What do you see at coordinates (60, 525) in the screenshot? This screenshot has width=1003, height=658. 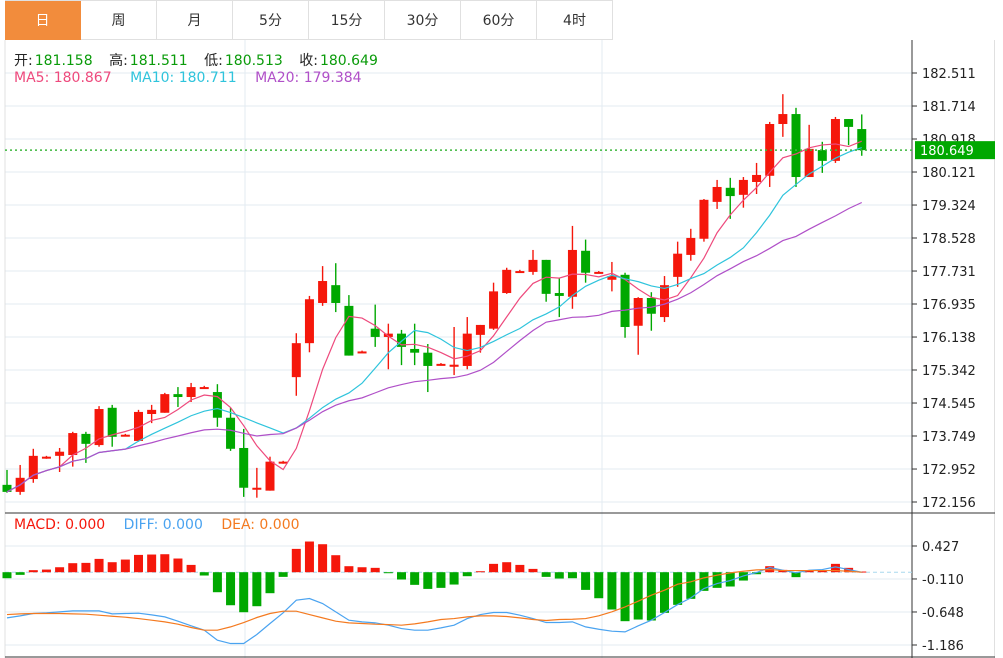 I see `macd-value: MACD: 0.000` at bounding box center [60, 525].